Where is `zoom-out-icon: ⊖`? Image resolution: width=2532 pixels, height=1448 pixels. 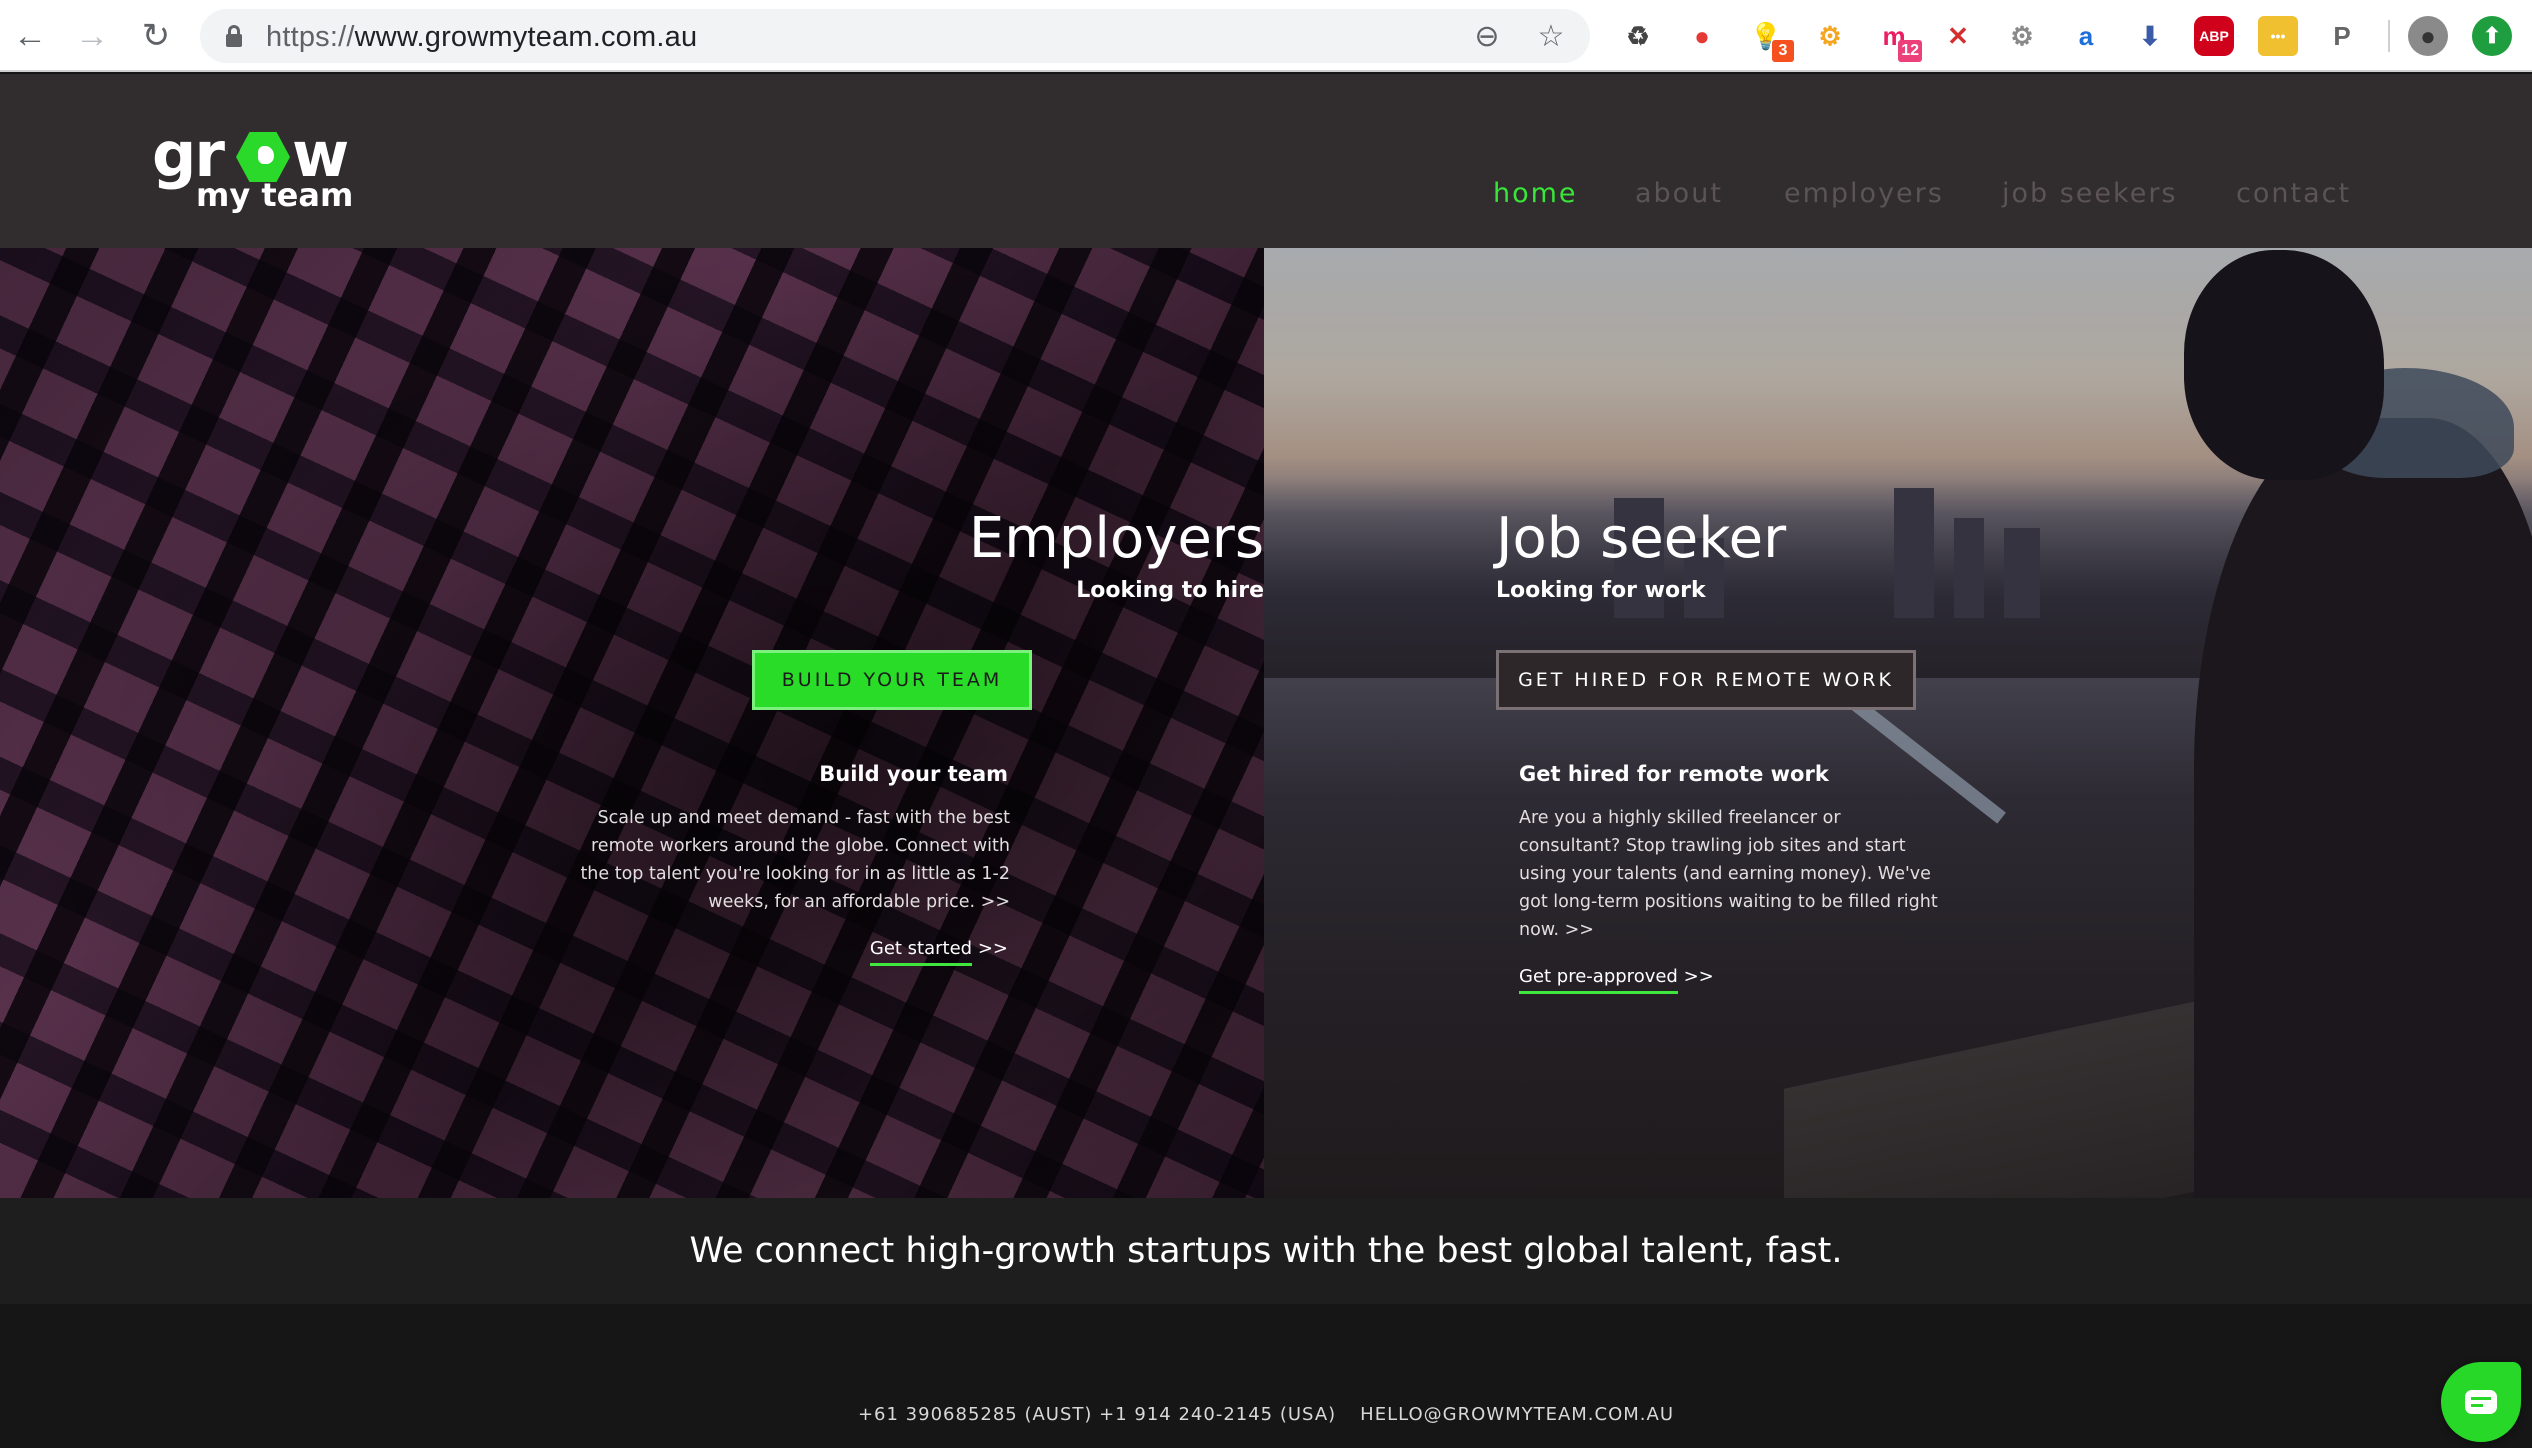 zoom-out-icon: ⊖ is located at coordinates (1487, 36).